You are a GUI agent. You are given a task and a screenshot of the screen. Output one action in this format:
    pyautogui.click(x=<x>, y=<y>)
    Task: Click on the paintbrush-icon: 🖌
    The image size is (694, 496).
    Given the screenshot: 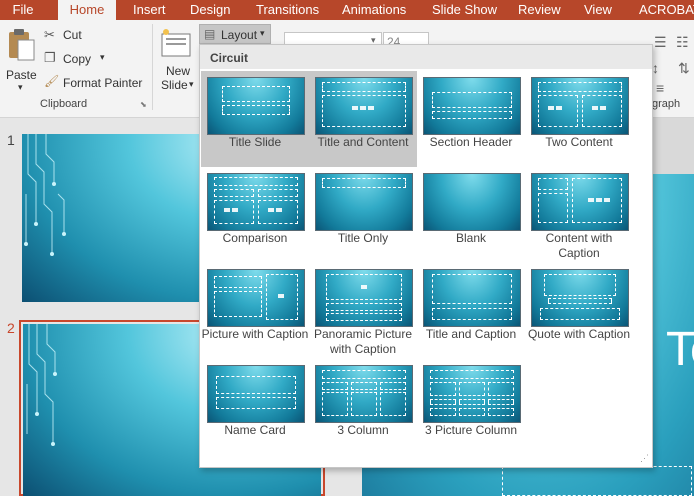 What is the action you would take?
    pyautogui.click(x=52, y=81)
    